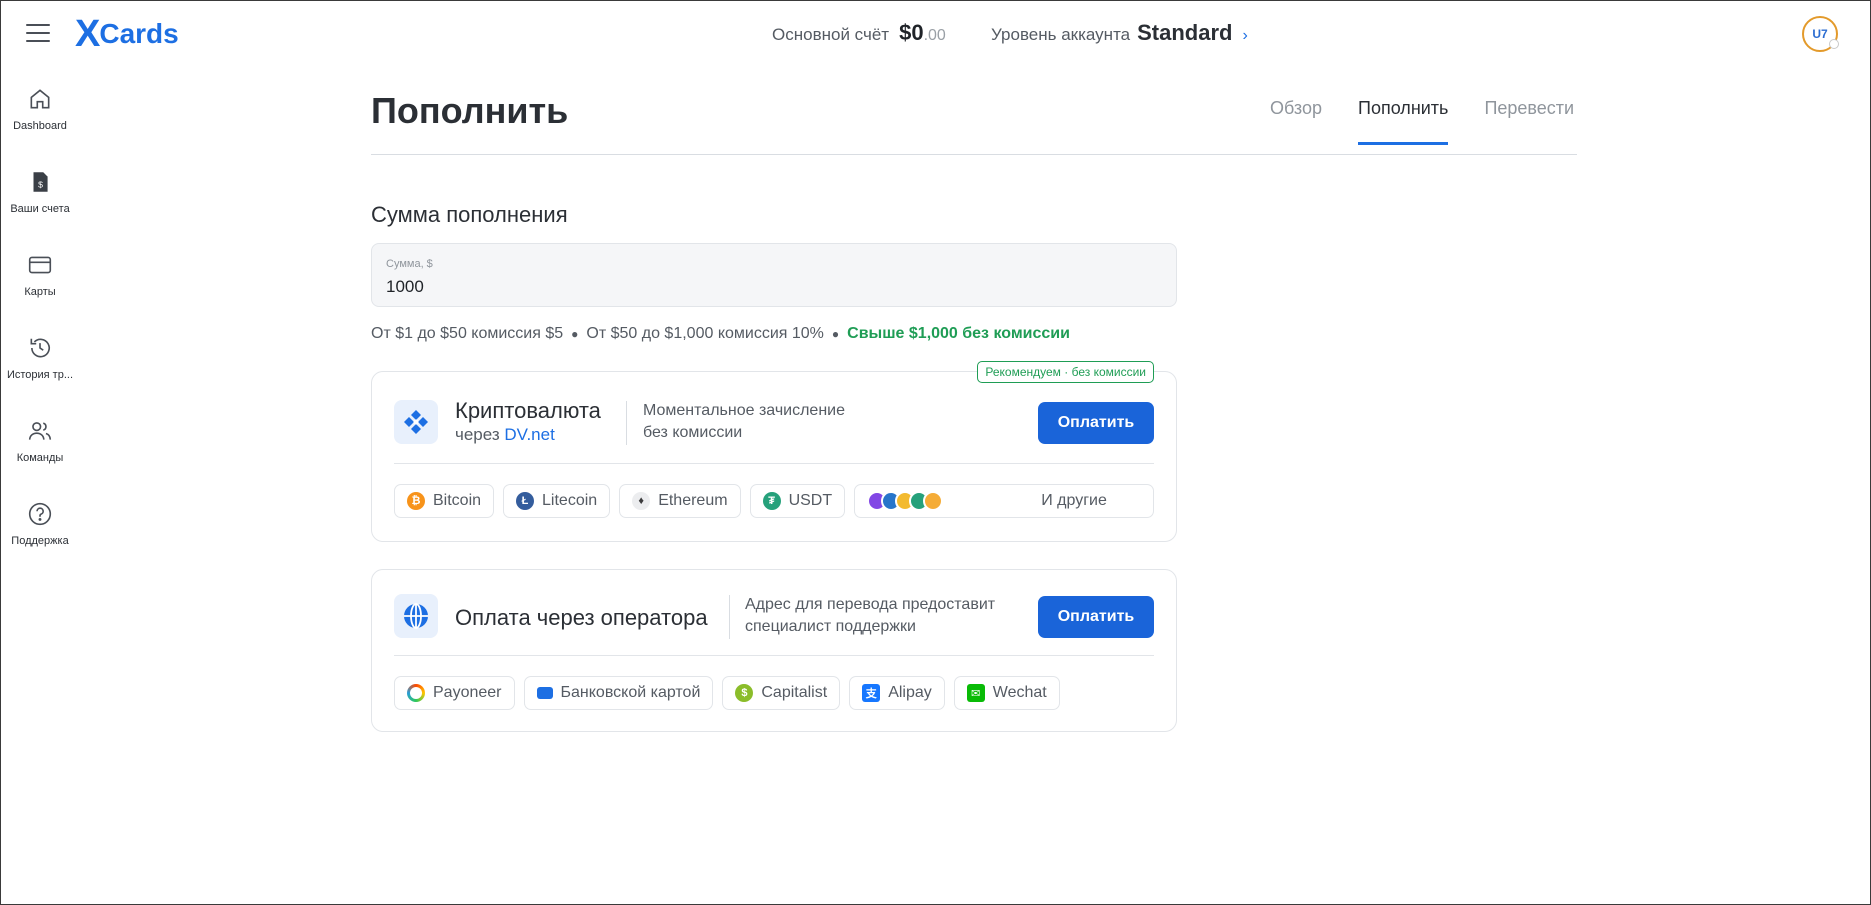 The image size is (1871, 905). I want to click on avatar: U7, so click(1820, 34).